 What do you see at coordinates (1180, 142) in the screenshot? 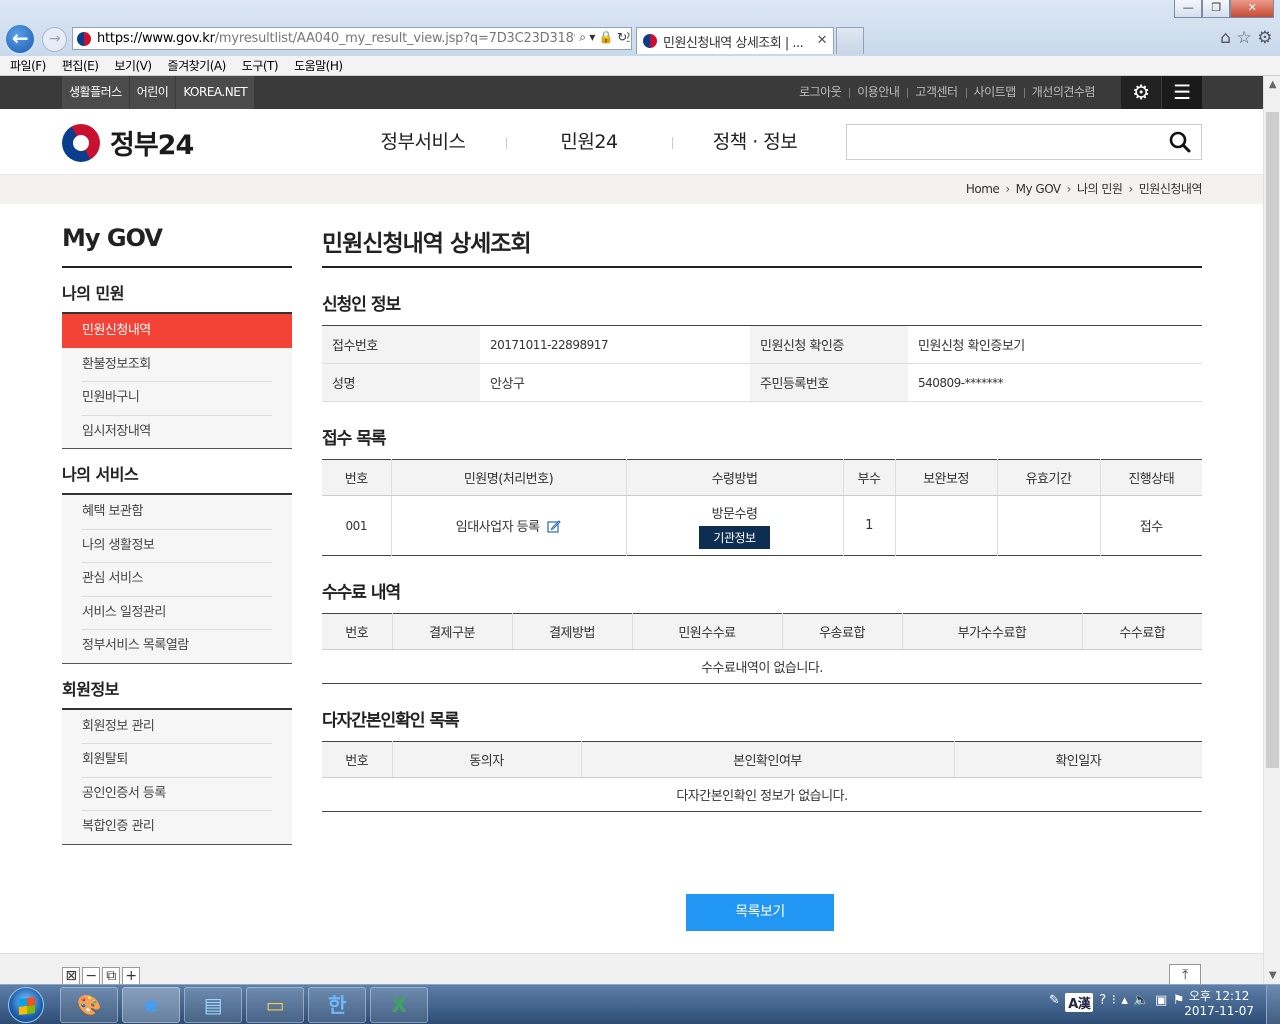
I see `search-icon` at bounding box center [1180, 142].